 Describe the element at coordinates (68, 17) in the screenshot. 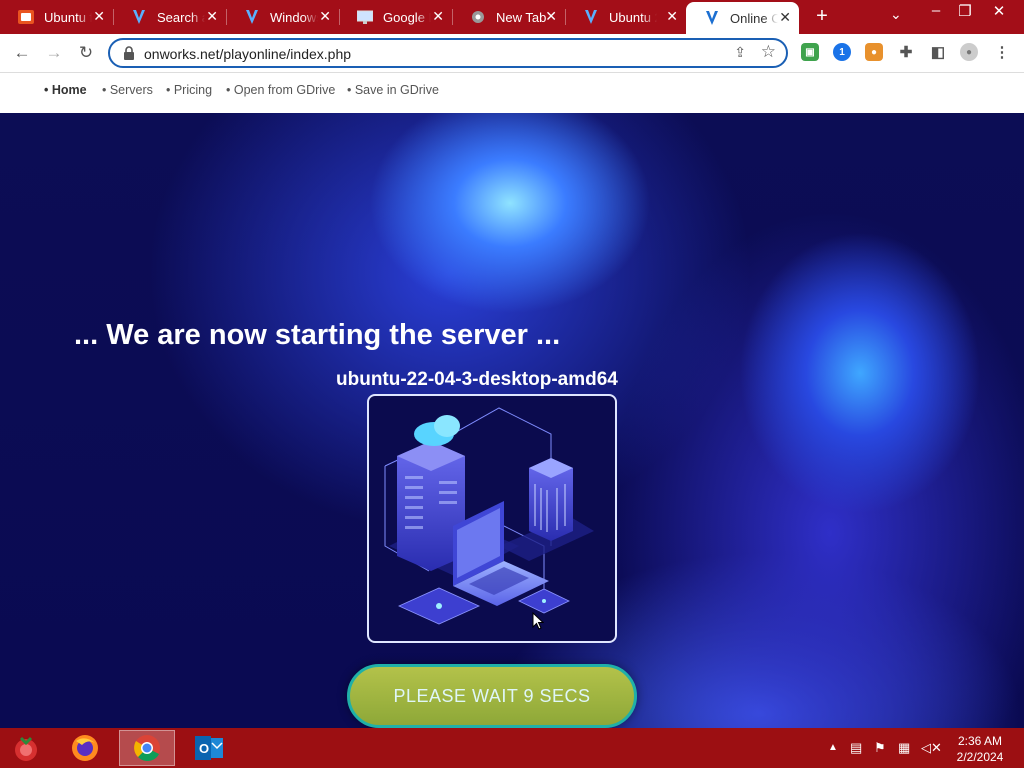

I see `tab-label: Ubuntu f` at that location.